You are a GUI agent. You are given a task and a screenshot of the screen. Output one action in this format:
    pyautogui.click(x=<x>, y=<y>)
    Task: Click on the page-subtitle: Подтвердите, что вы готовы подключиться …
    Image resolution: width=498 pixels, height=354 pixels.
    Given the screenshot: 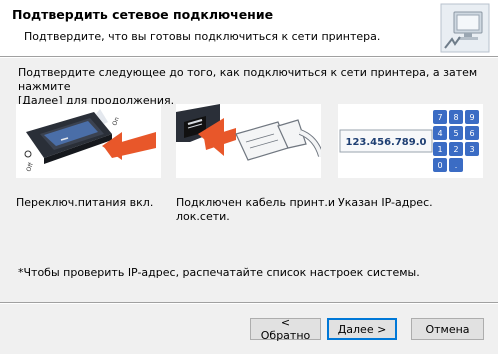 What is the action you would take?
    pyautogui.click(x=202, y=36)
    